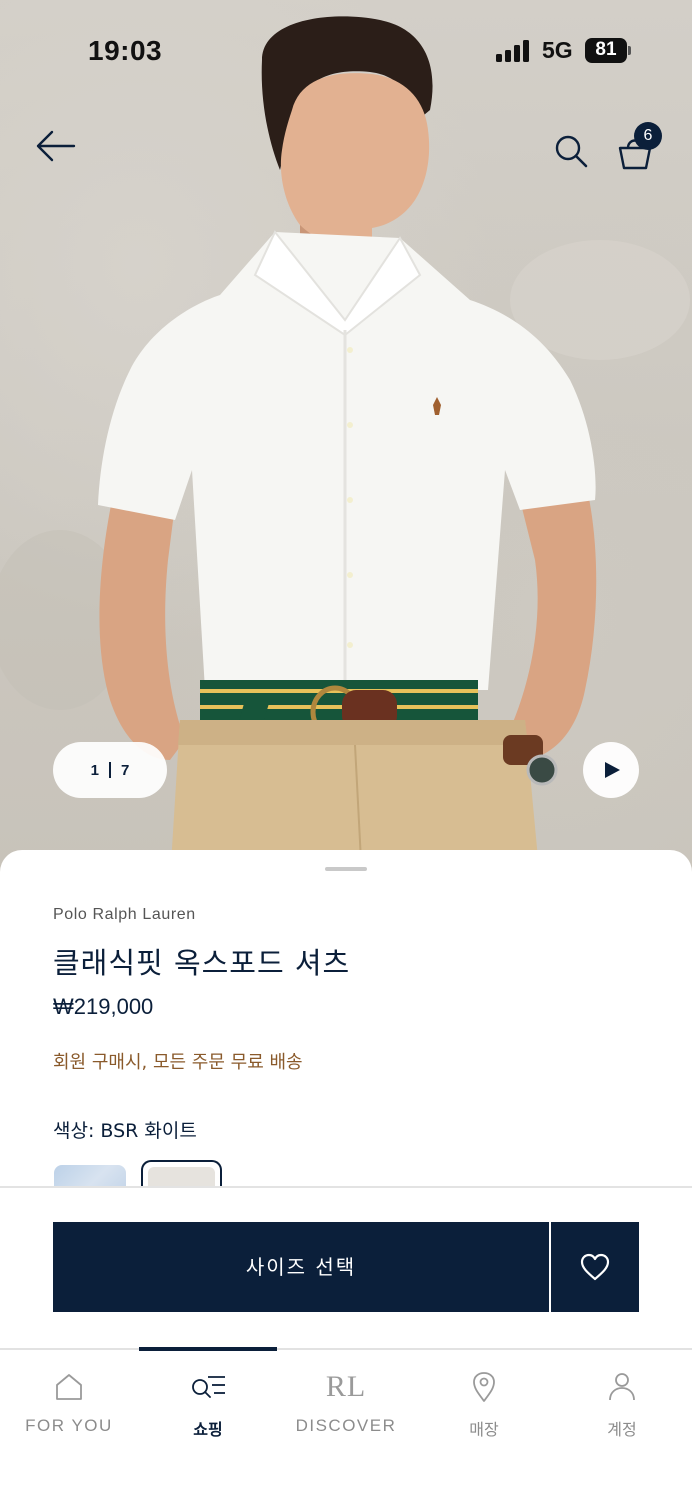  I want to click on tab-label: 쇼핑, so click(208, 1429).